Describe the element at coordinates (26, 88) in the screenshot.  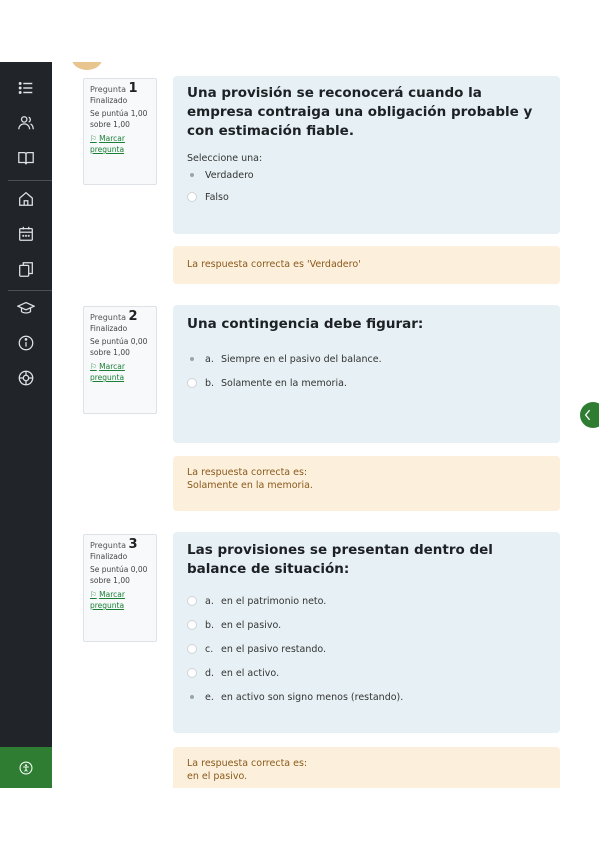
I see `list-icon` at that location.